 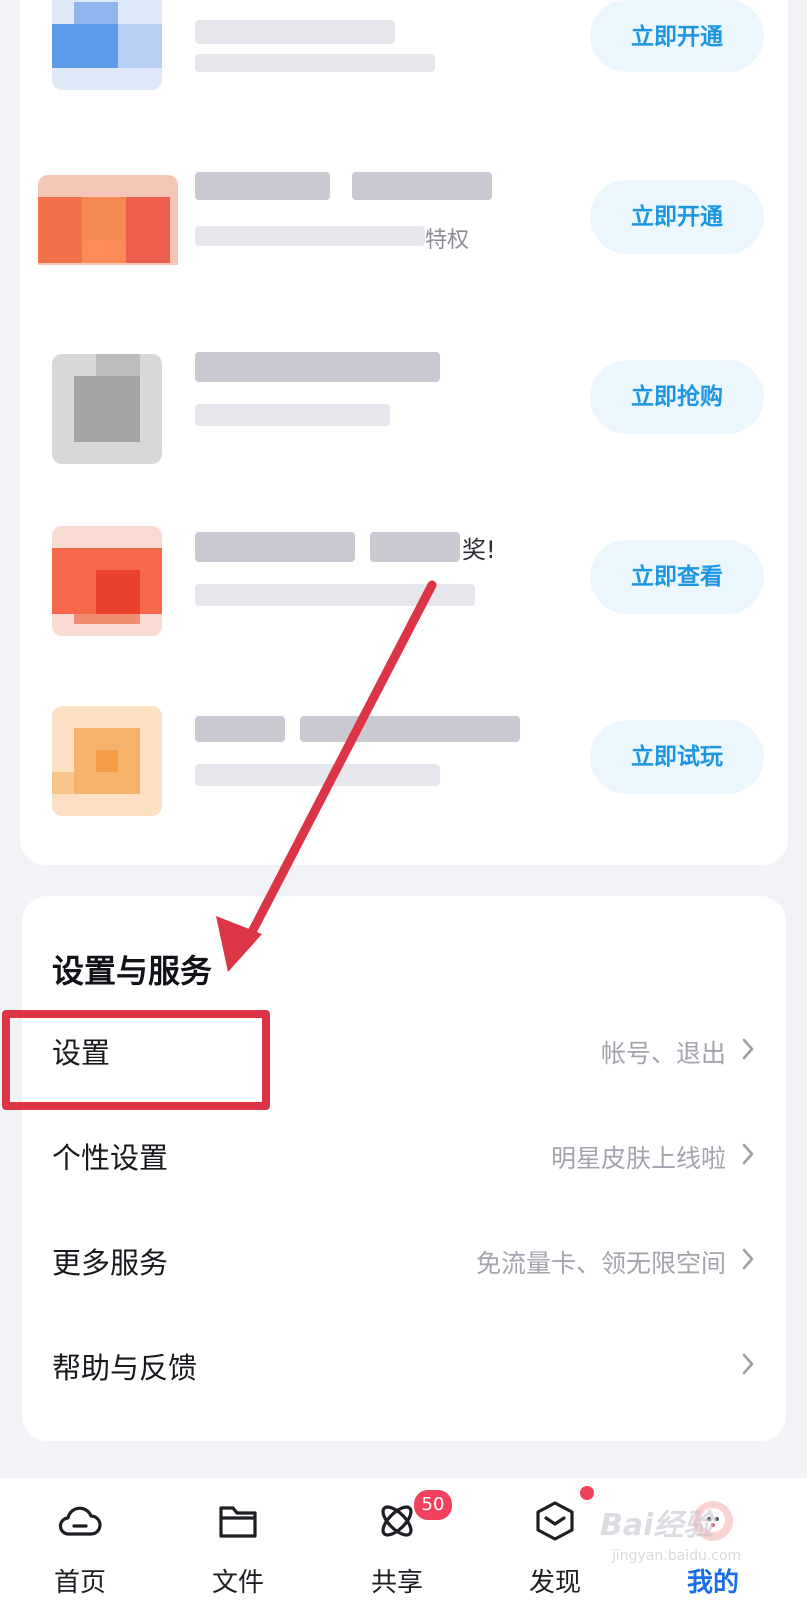 What do you see at coordinates (447, 240) in the screenshot?
I see `promo-row-tail-text: 特权` at bounding box center [447, 240].